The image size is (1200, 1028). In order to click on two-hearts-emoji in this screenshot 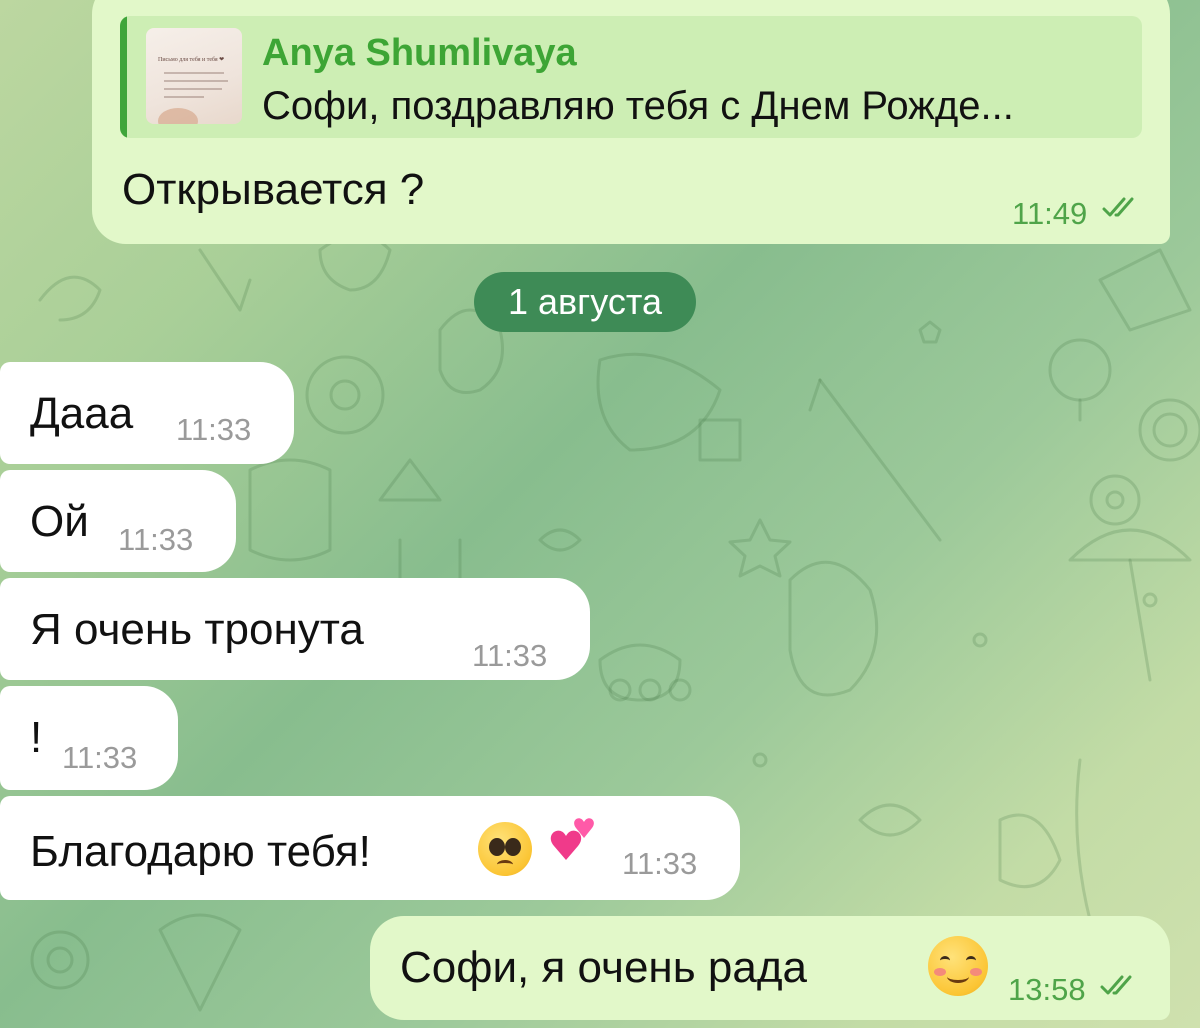, I will do `click(572, 839)`.